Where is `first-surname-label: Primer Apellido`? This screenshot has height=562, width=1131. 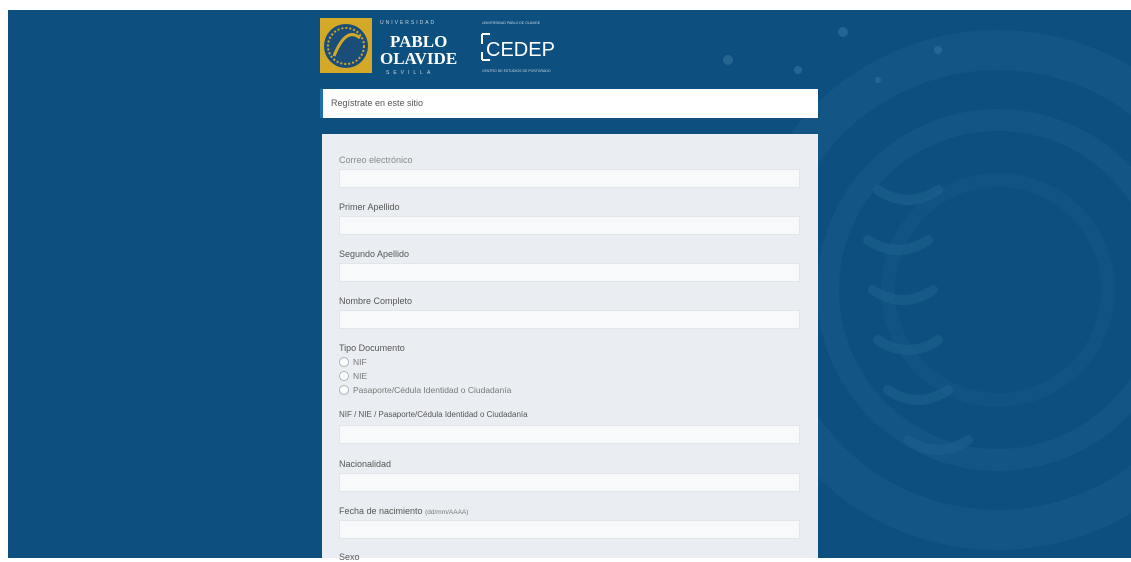
first-surname-label: Primer Apellido is located at coordinates (369, 207).